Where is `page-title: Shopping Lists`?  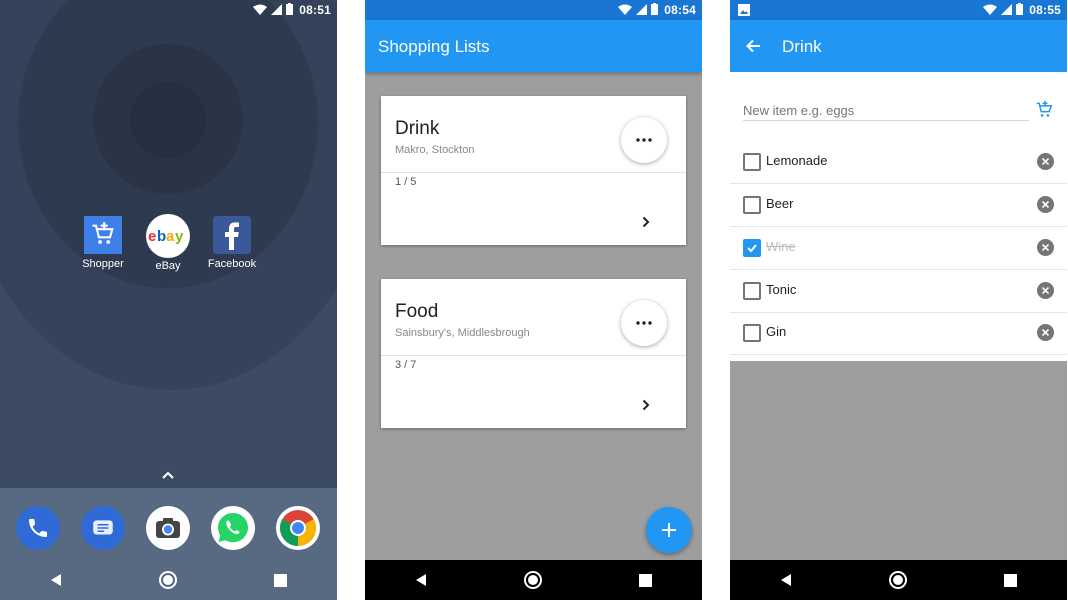 page-title: Shopping Lists is located at coordinates (434, 46).